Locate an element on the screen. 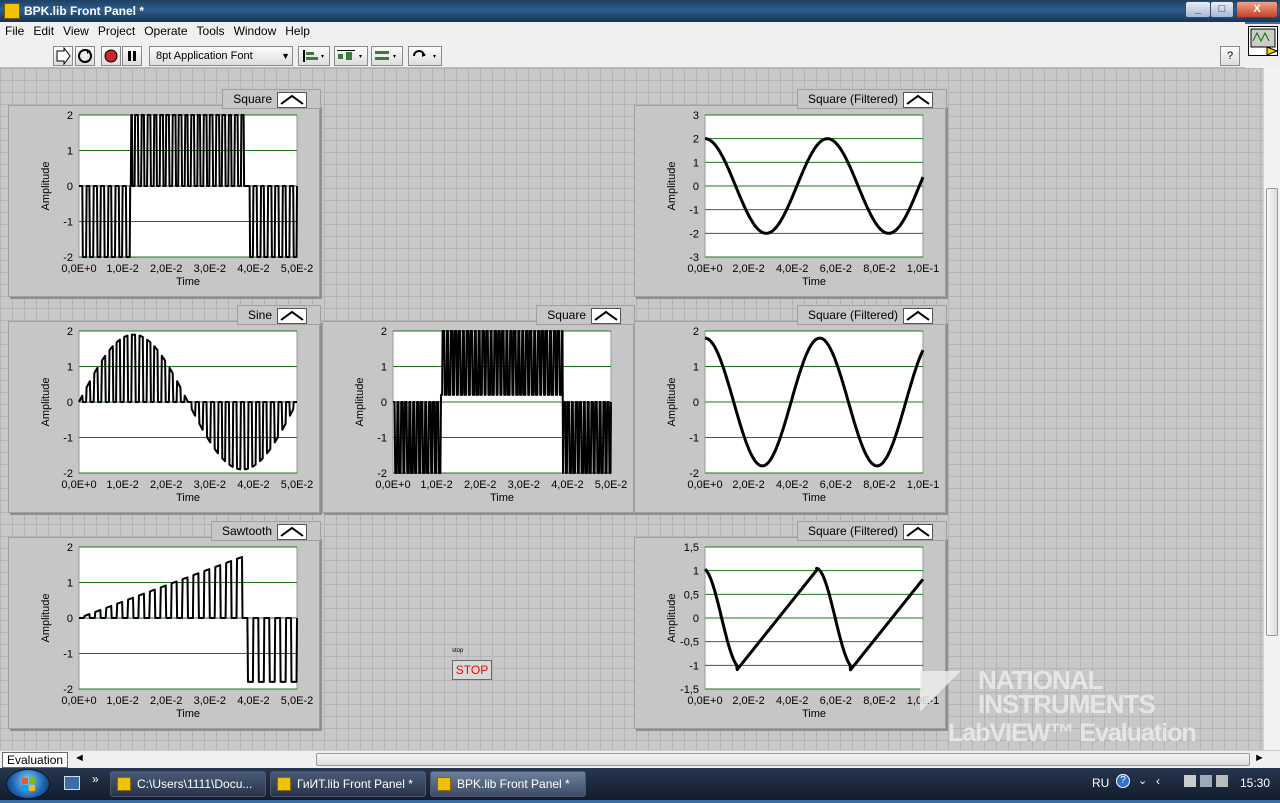  status-bar: Evaluation ◄ ► is located at coordinates (640, 759).